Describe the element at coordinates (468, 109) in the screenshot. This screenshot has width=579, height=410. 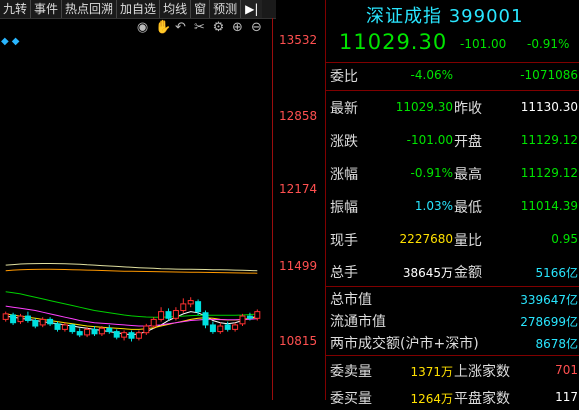
I see `row-label: 昨收` at that location.